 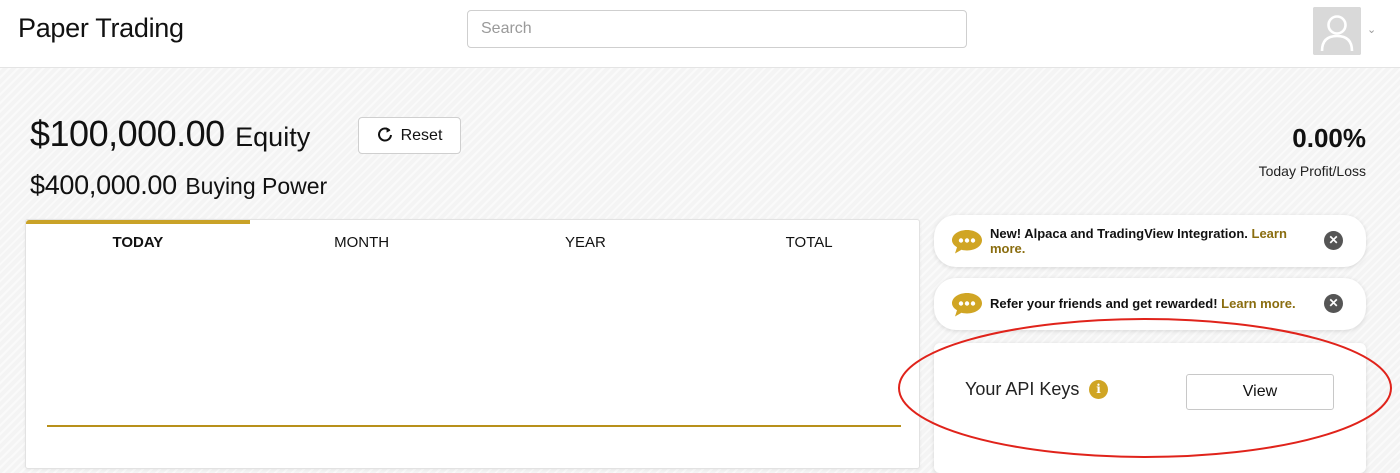 I want to click on tab-today: TODAY, so click(x=138, y=242).